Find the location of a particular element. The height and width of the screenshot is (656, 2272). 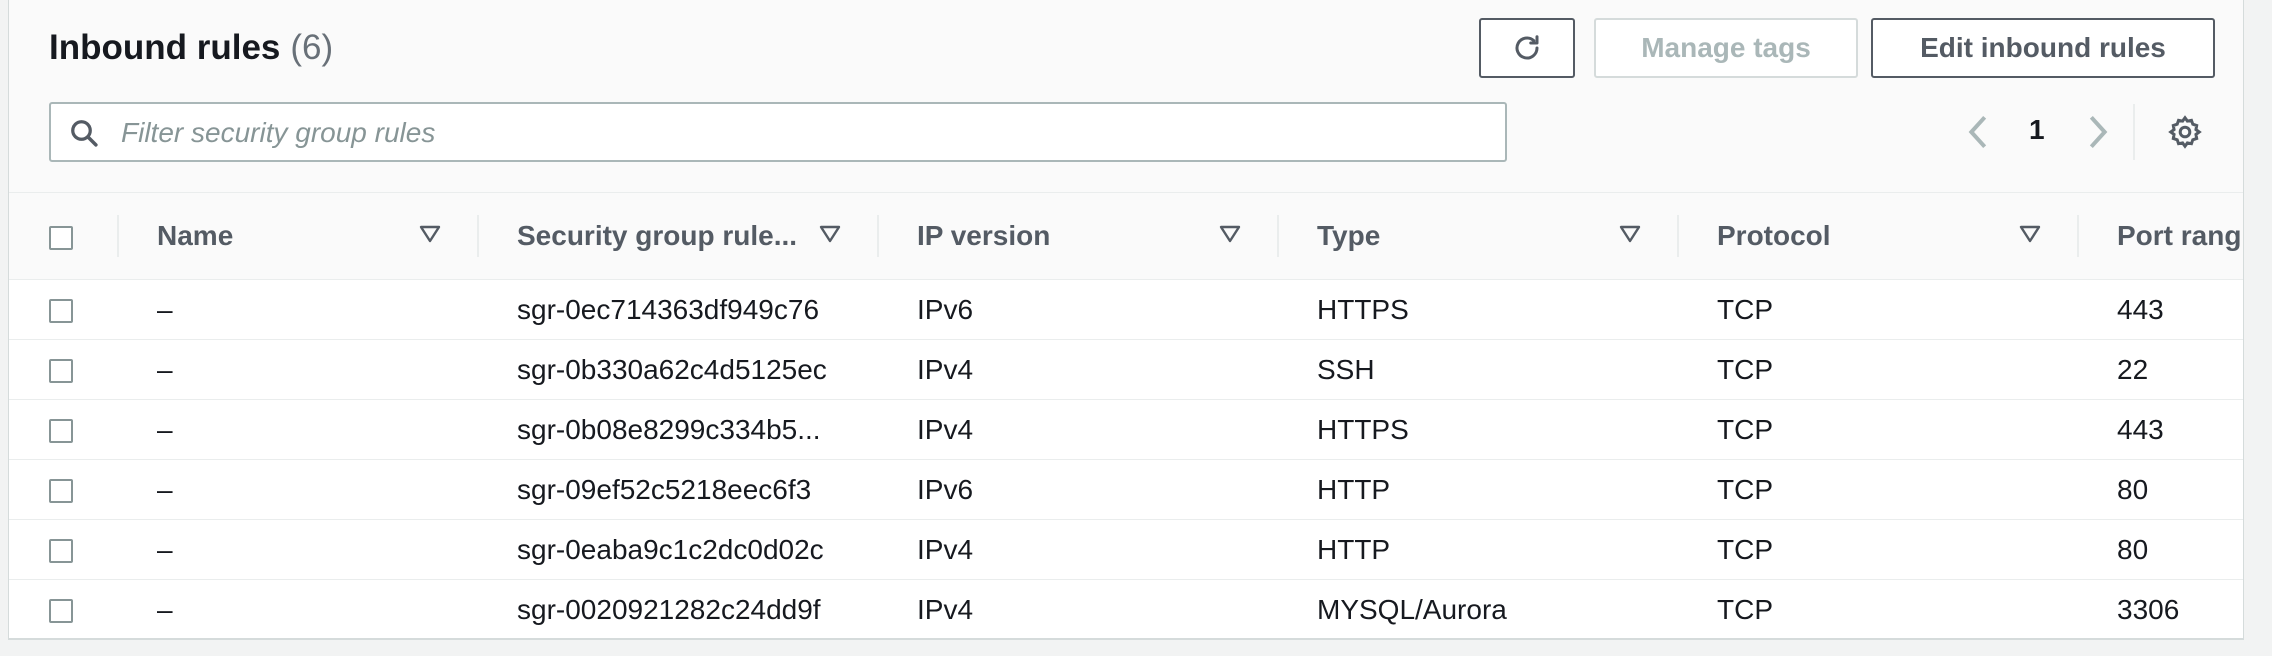

rule-count: (6) is located at coordinates (312, 47).